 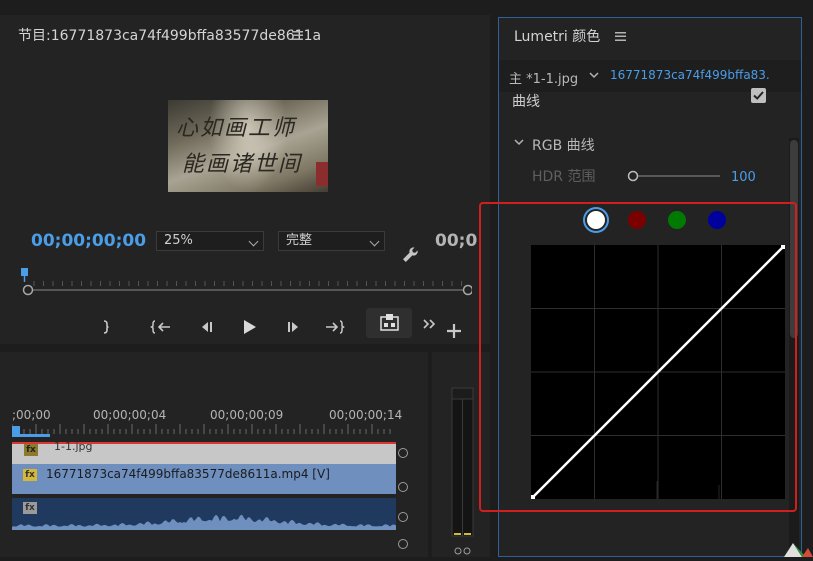 What do you see at coordinates (242, 164) in the screenshot?
I see `preview-handwriting-line2: 能画诸世间` at bounding box center [242, 164].